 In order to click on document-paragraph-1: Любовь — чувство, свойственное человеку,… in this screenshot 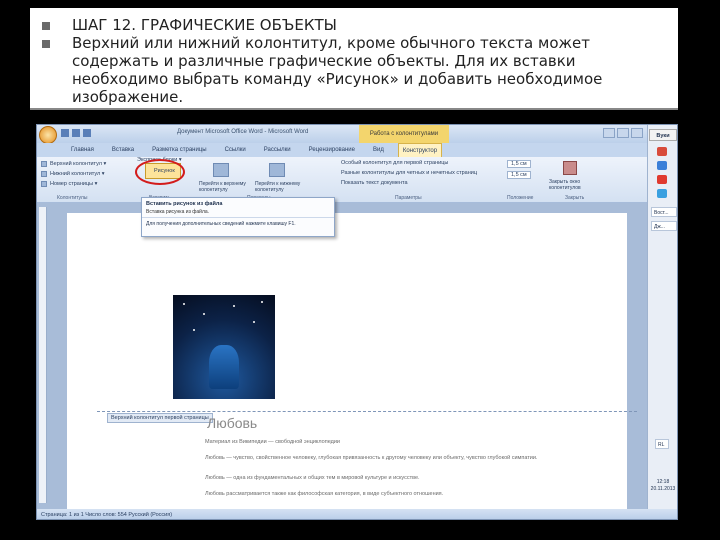, I will do `click(371, 458)`.